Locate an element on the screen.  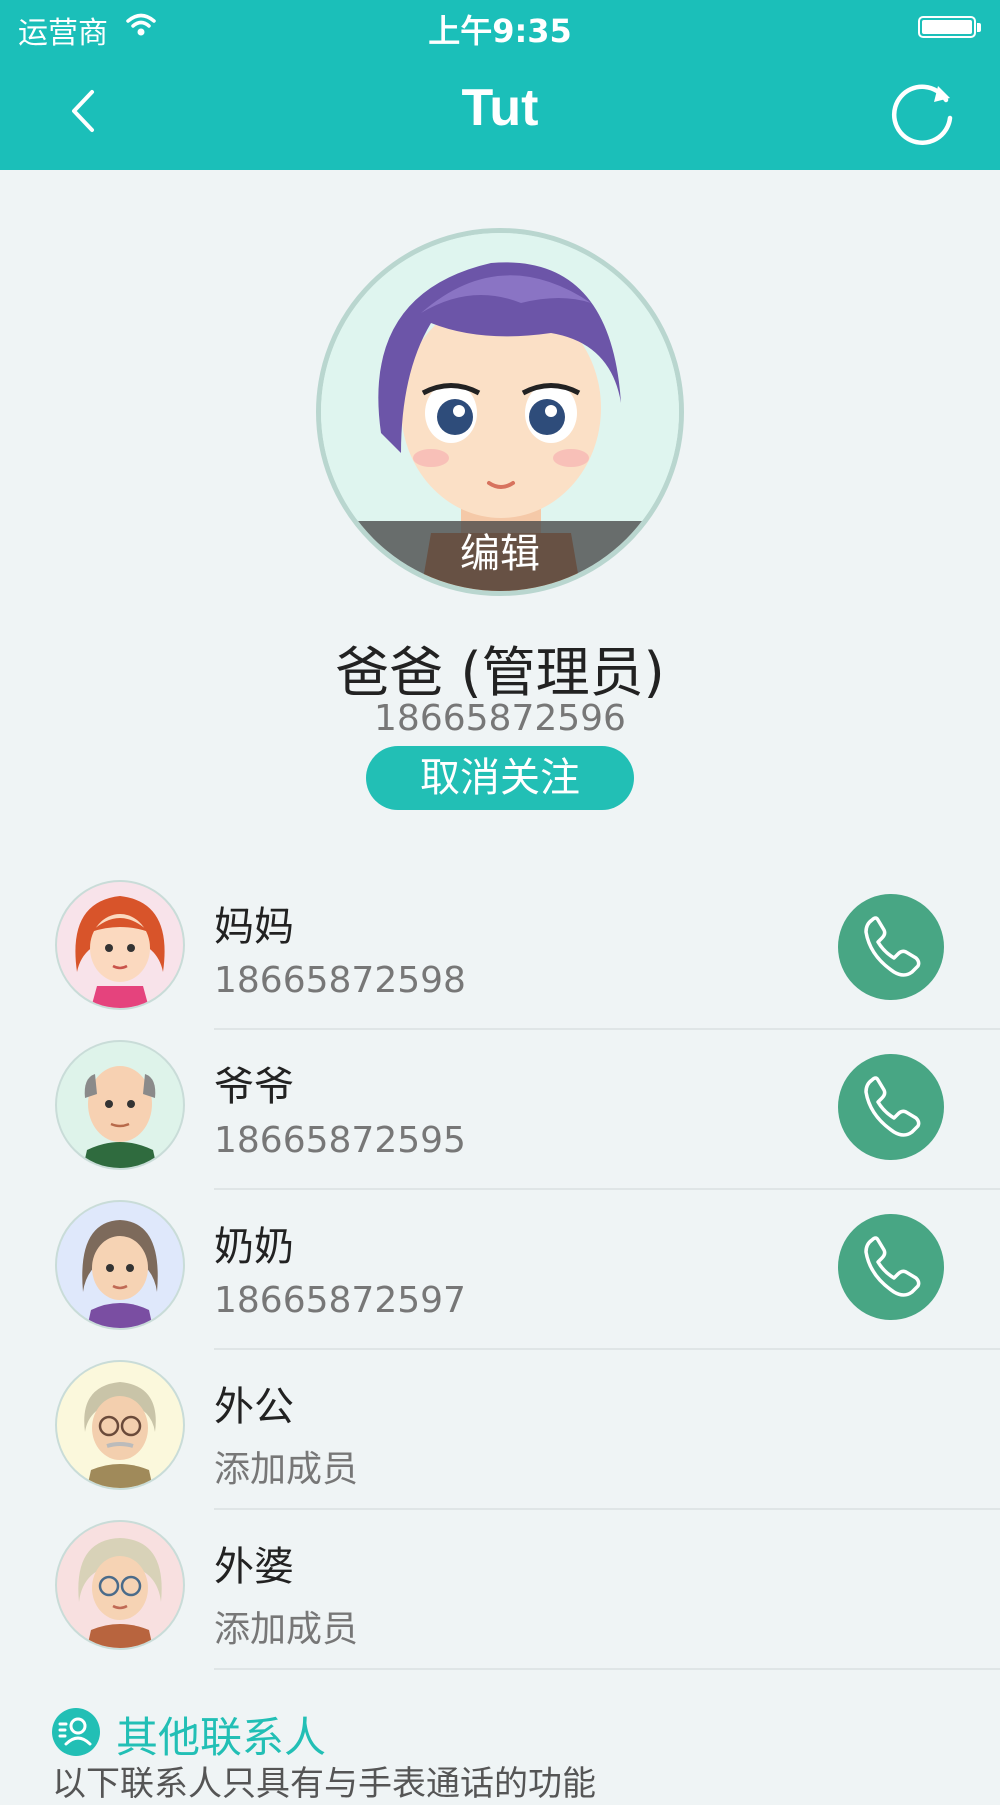
member-phone: 18665872595 is located at coordinates (340, 1140).